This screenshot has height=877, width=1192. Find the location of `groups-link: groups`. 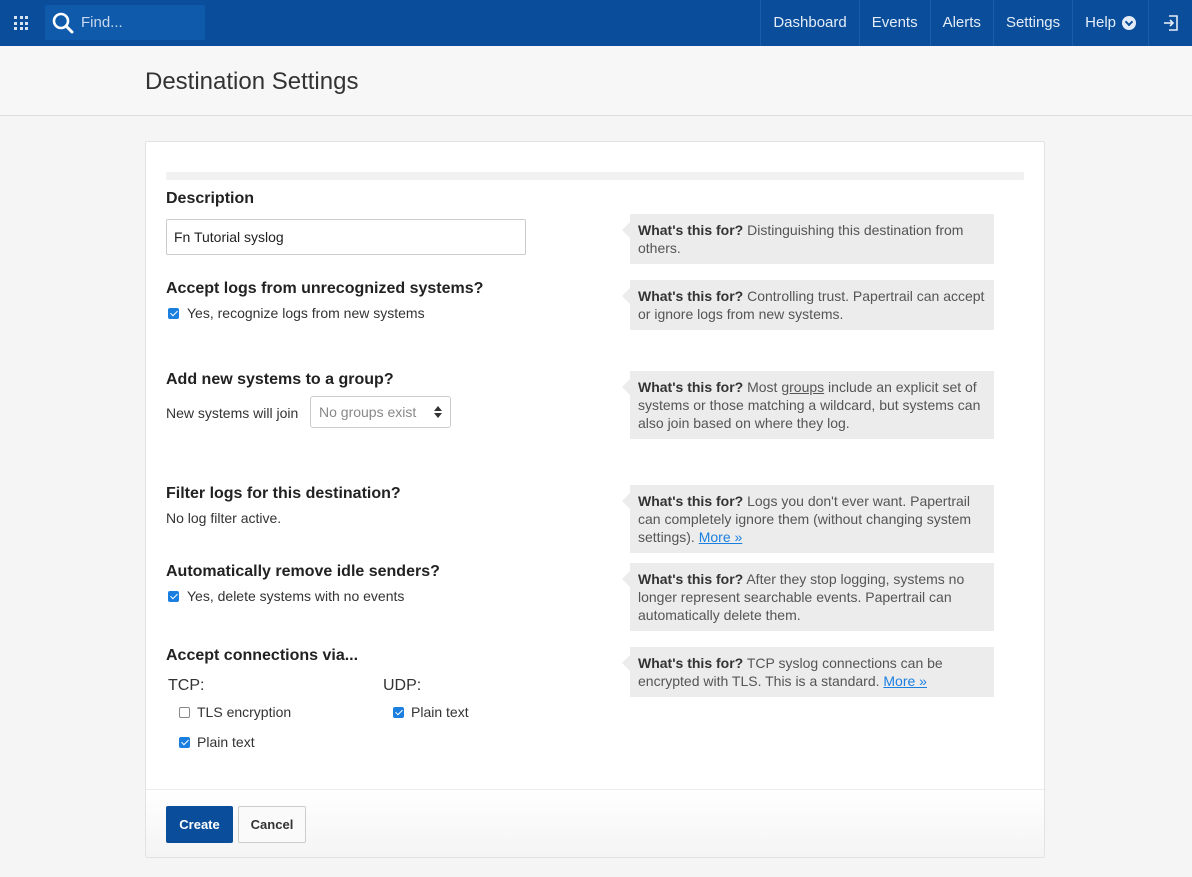

groups-link: groups is located at coordinates (802, 387).